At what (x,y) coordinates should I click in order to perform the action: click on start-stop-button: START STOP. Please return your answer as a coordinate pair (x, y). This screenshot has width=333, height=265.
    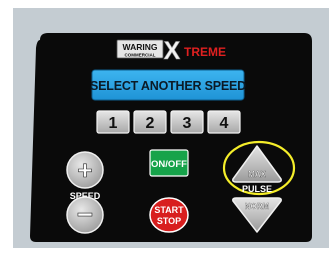
    Looking at the image, I should click on (169, 215).